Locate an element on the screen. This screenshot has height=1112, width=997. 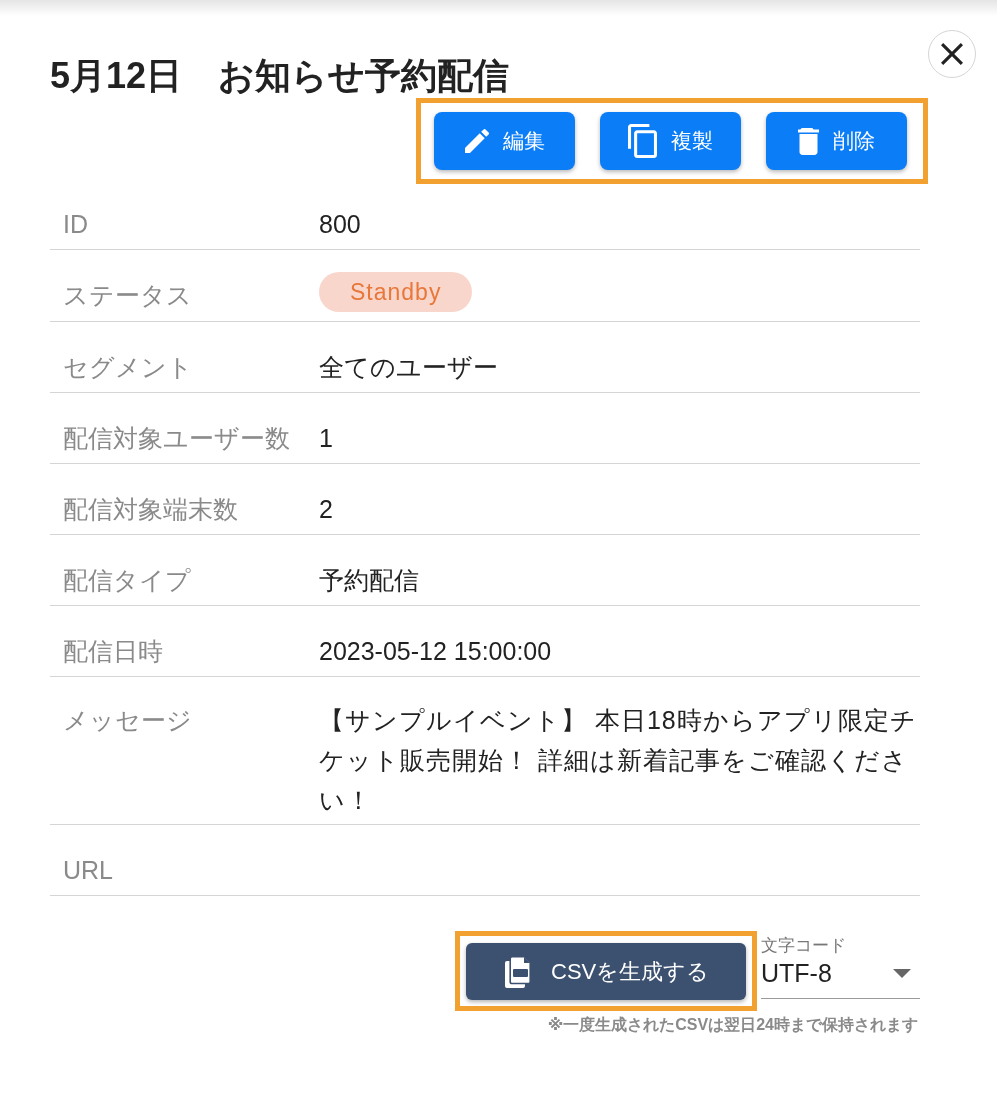
field-value: 全てのユーザー is located at coordinates (408, 367).